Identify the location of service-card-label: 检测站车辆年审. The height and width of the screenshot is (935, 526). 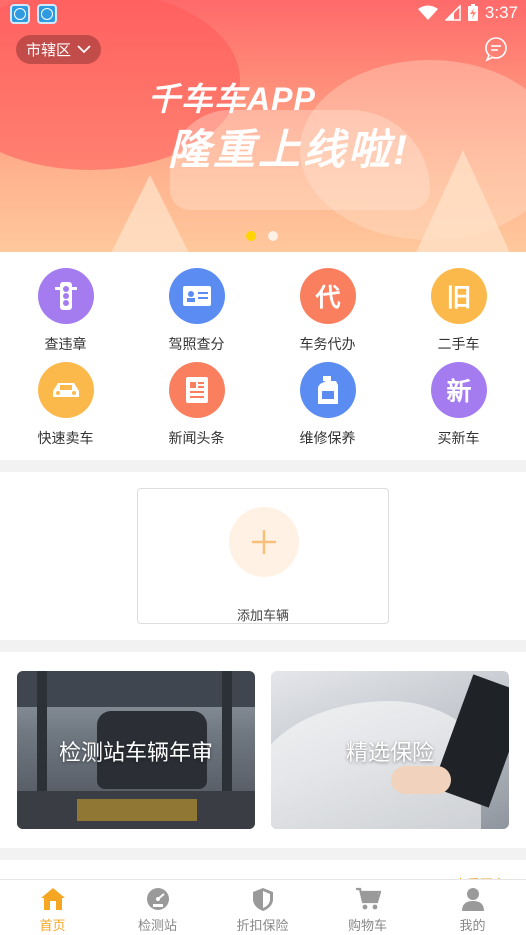
(135, 753).